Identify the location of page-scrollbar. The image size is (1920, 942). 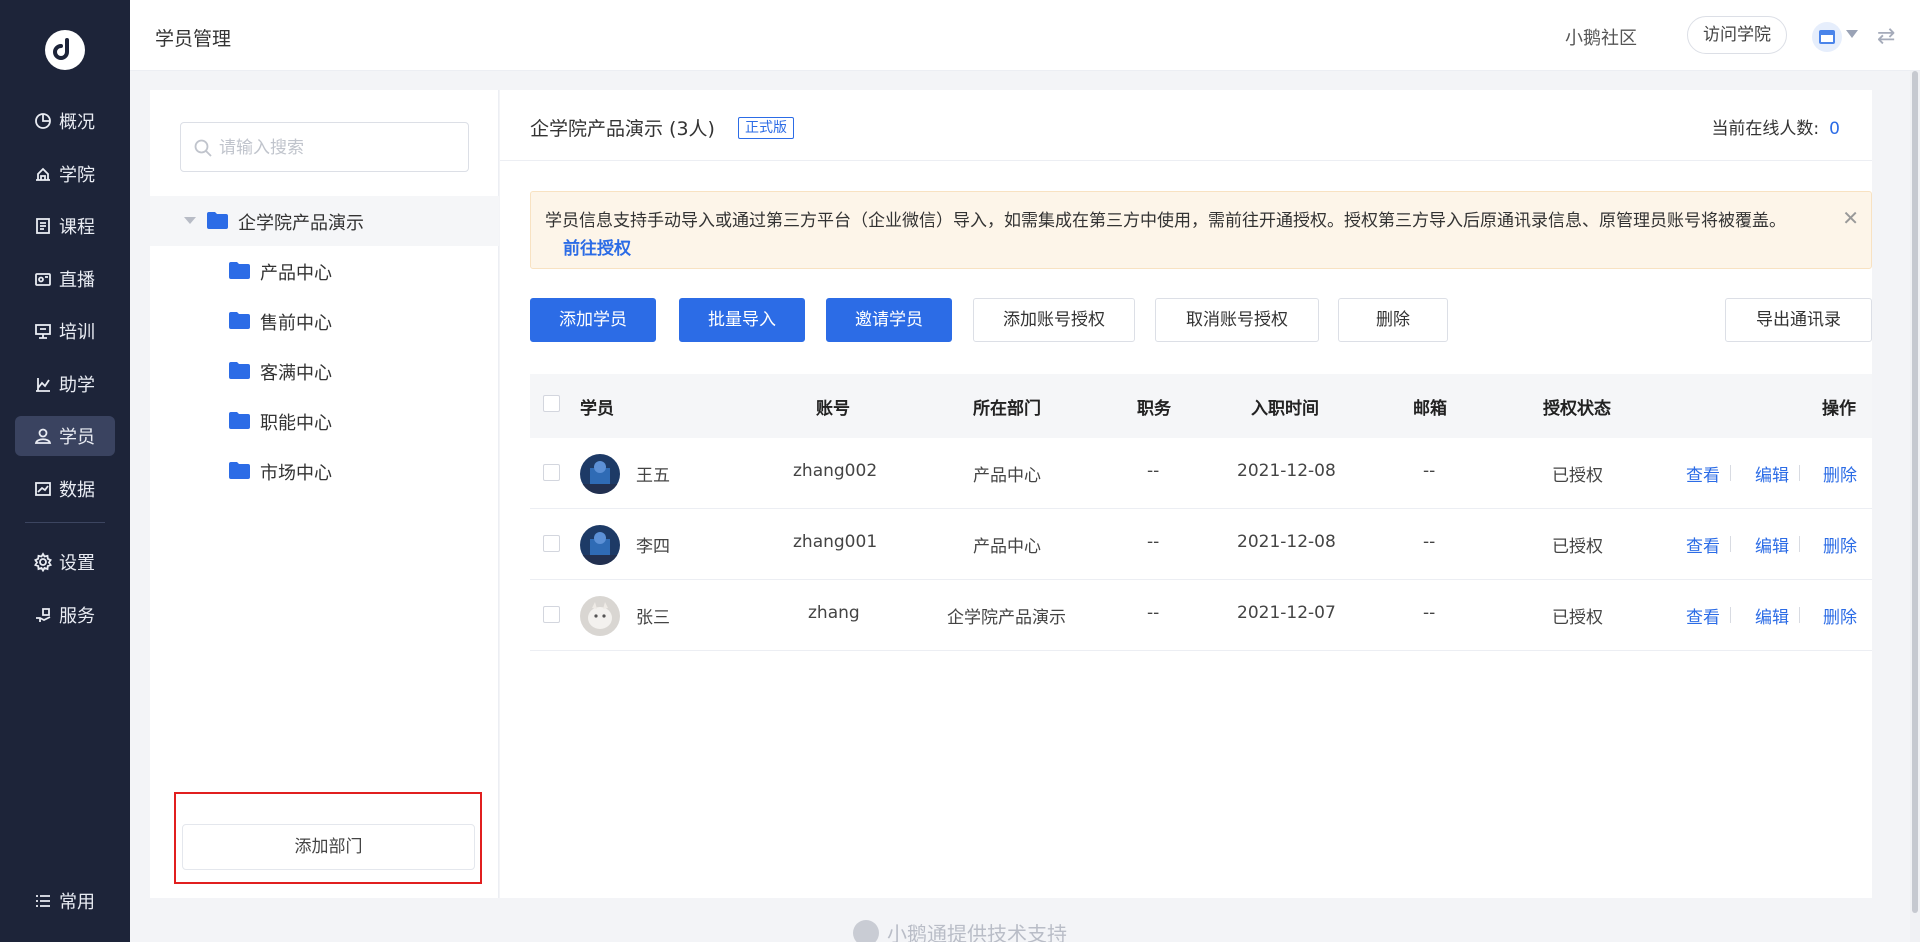
(1915, 506).